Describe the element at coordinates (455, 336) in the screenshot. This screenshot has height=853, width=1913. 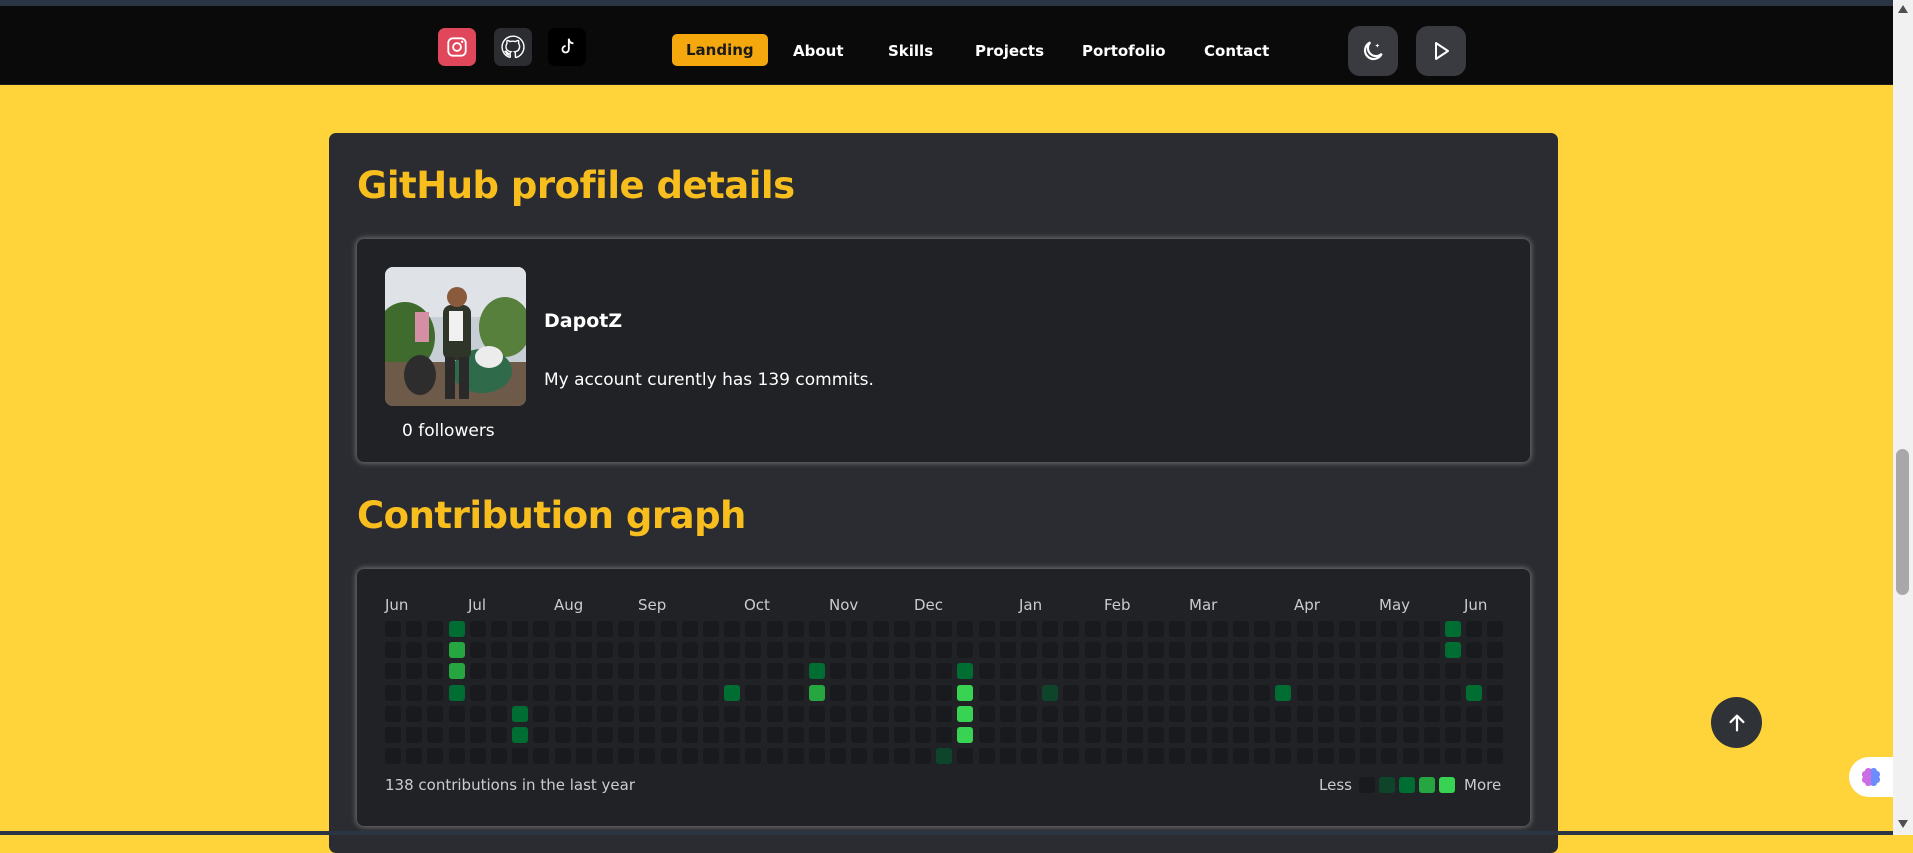
I see `avatar` at that location.